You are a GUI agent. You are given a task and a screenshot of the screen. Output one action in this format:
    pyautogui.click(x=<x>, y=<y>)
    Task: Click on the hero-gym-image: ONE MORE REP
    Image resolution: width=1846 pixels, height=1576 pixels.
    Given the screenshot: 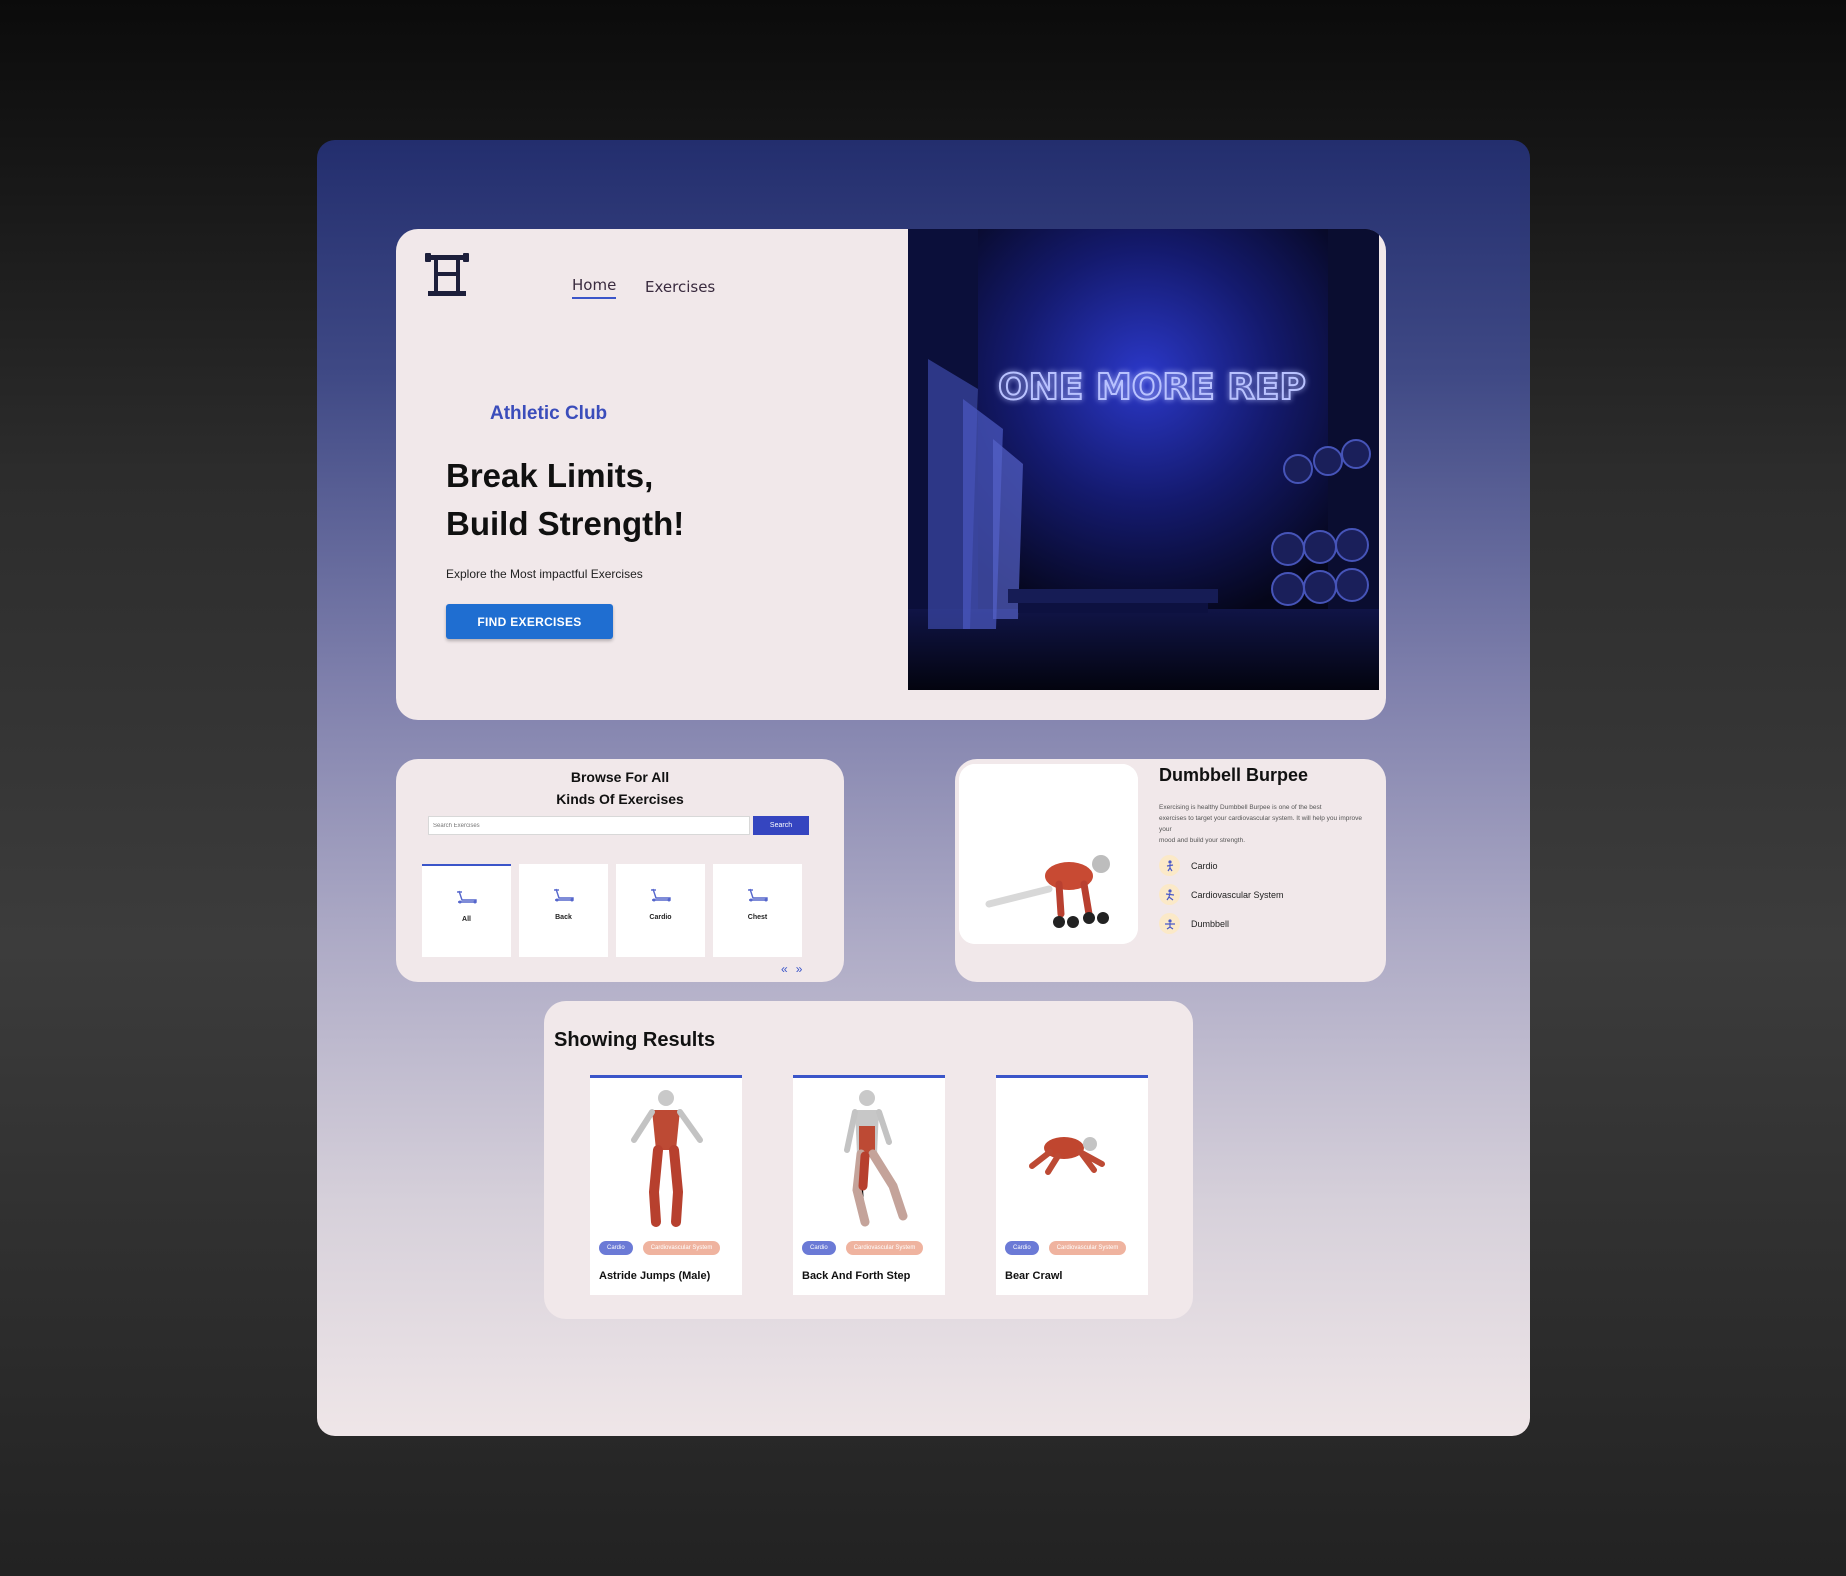 What is the action you would take?
    pyautogui.click(x=1143, y=459)
    